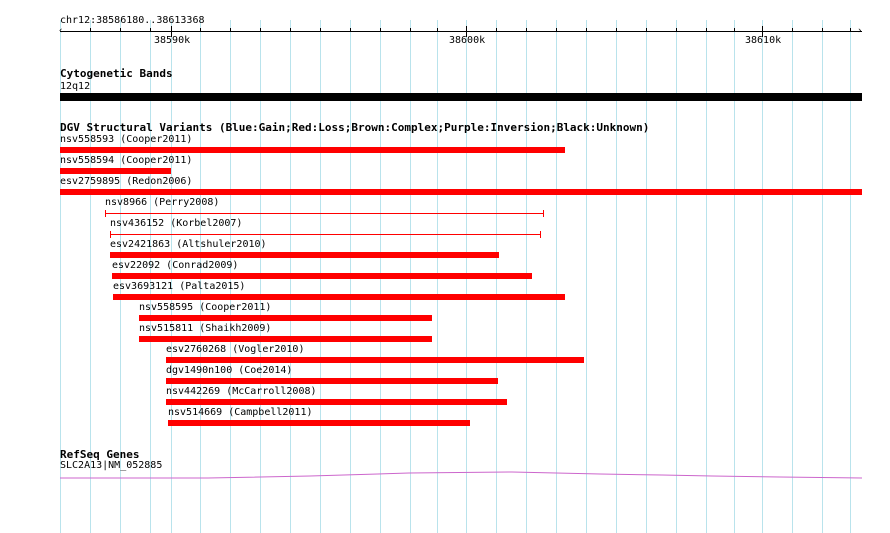 The height and width of the screenshot is (533, 890). I want to click on gene-model, so click(461, 476).